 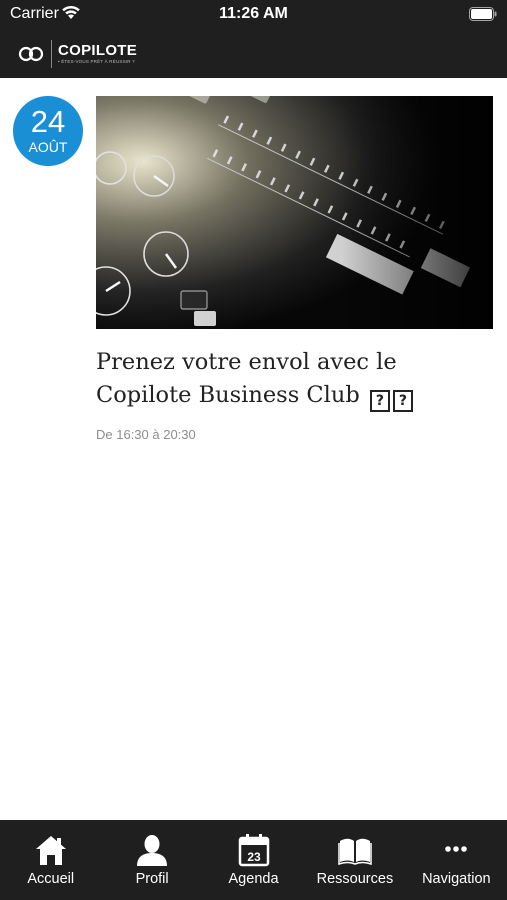 I want to click on tab-navigation: Navigation, so click(x=456, y=860).